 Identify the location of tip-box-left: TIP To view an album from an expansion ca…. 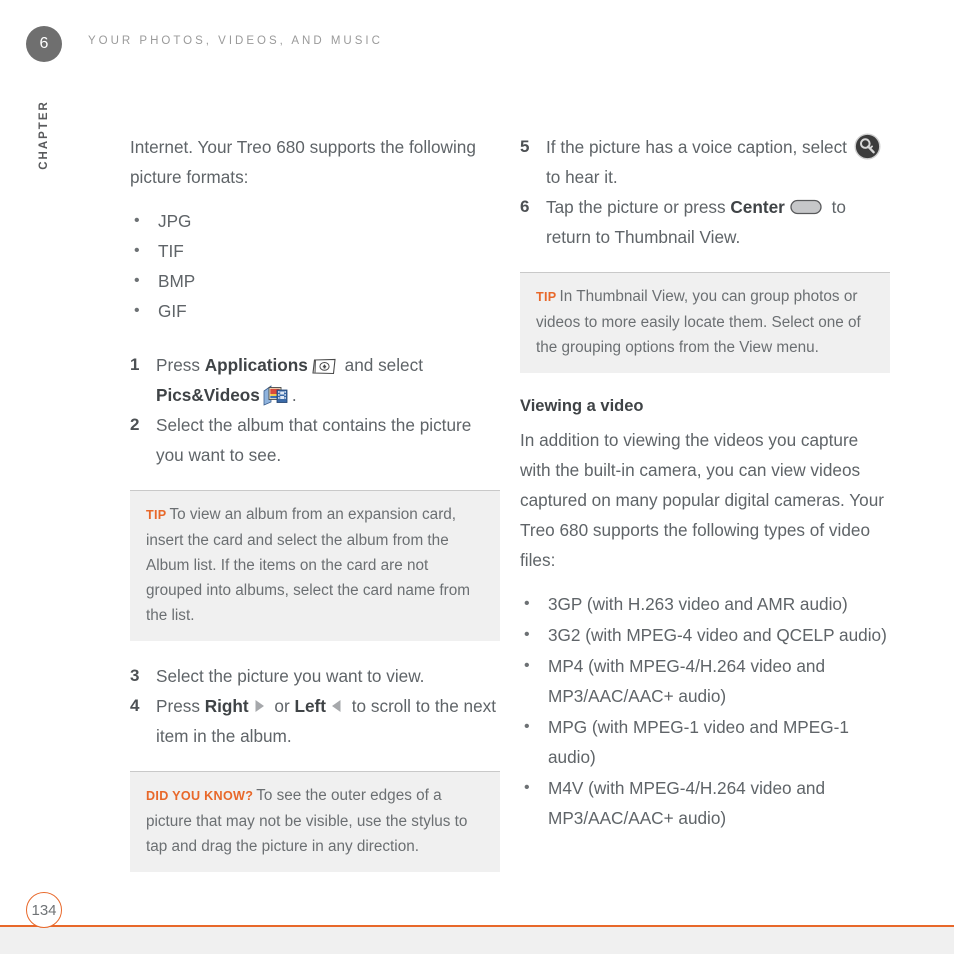
(315, 565).